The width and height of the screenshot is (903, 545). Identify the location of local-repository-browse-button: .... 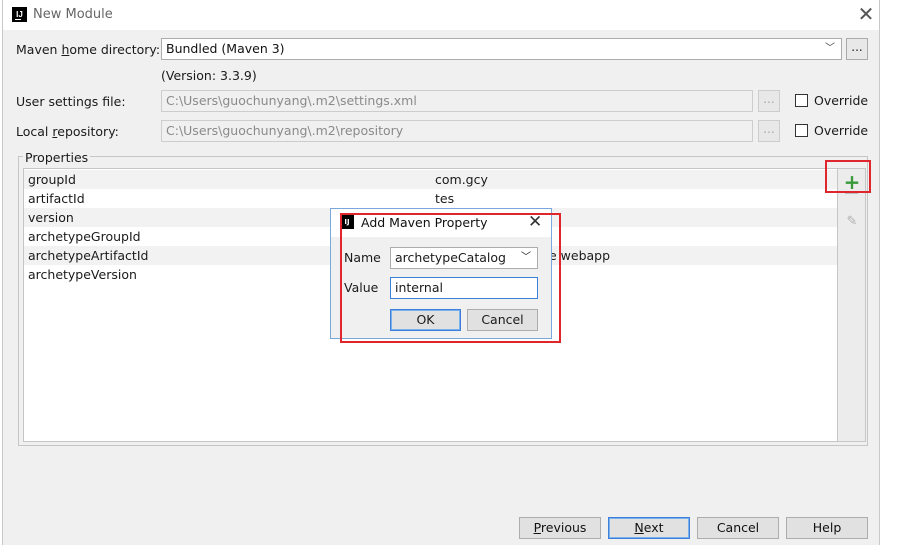
(769, 131).